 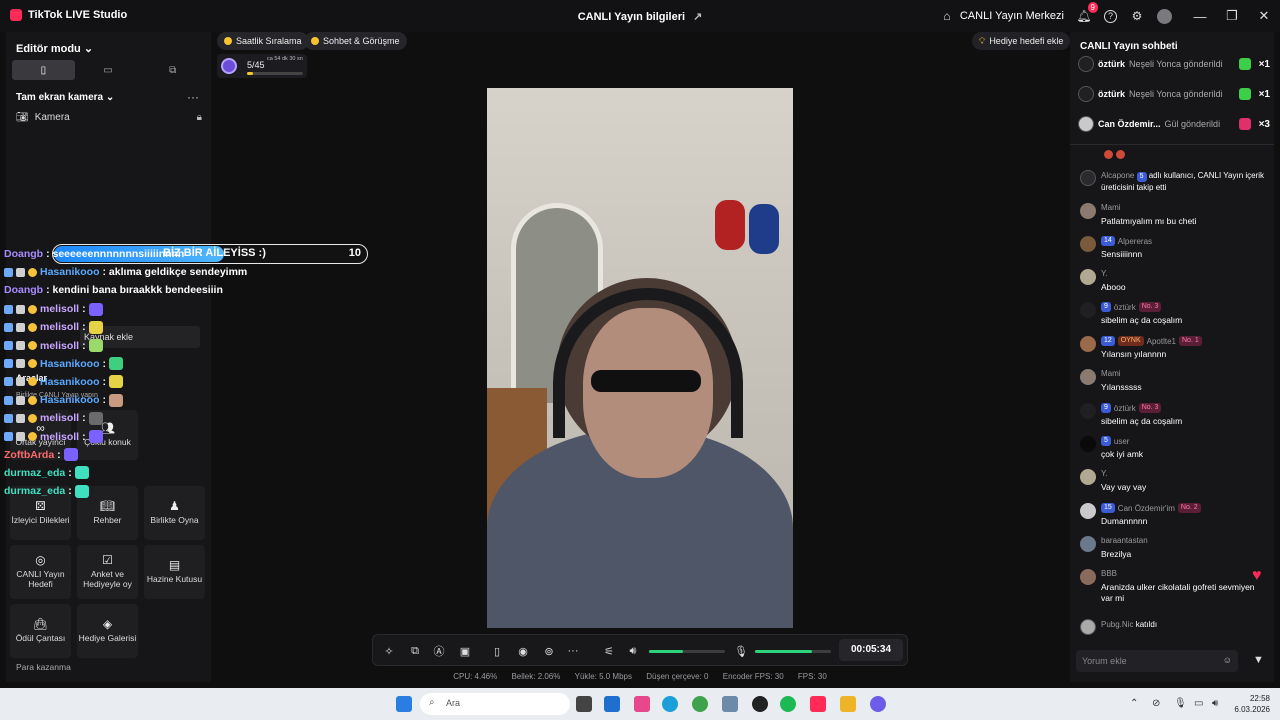 I want to click on close-button: ✕, so click(x=1264, y=16).